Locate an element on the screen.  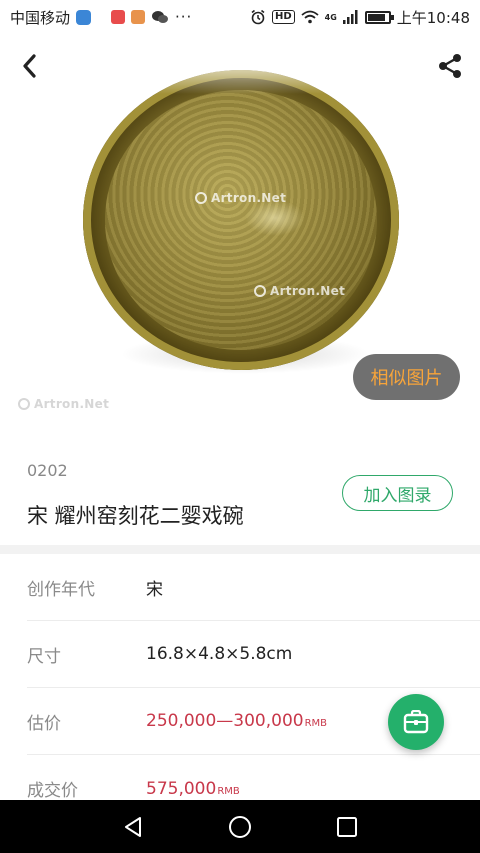
network-type: 4G is located at coordinates (330, 17).